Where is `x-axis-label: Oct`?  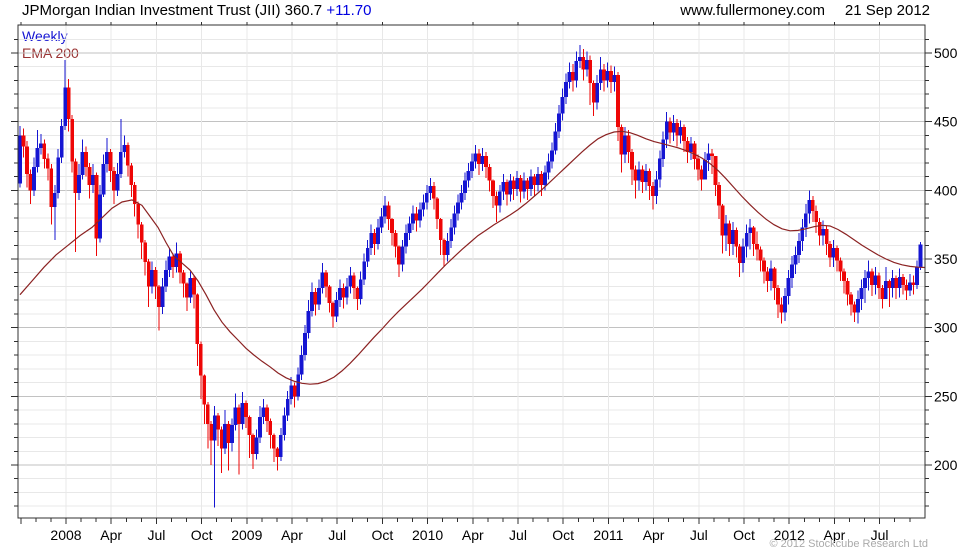
x-axis-label: Oct is located at coordinates (202, 535).